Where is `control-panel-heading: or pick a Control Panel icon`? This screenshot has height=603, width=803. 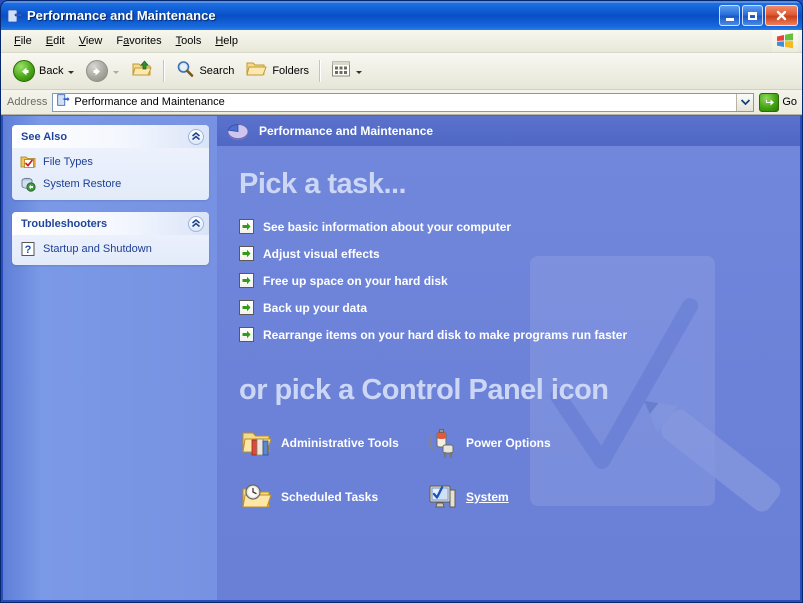 control-panel-heading: or pick a Control Panel icon is located at coordinates (424, 390).